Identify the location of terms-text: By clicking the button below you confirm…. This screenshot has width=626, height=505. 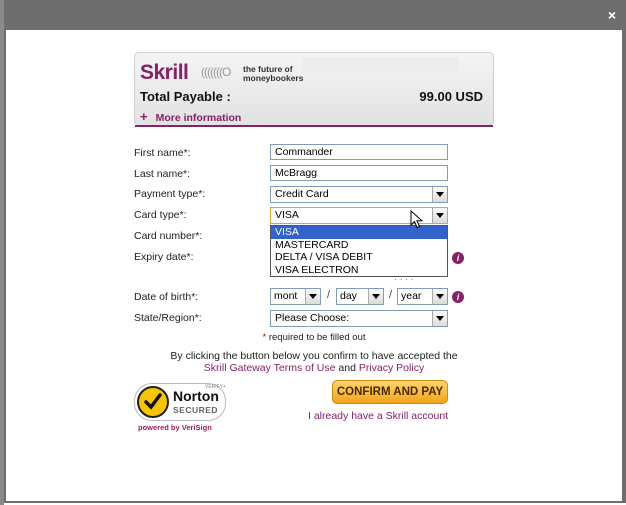
(314, 356).